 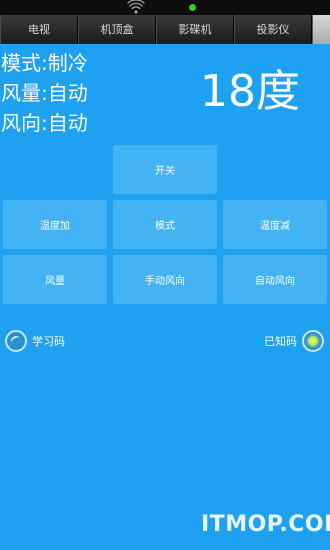 I want to click on tab-tv: 电视, so click(x=39, y=29).